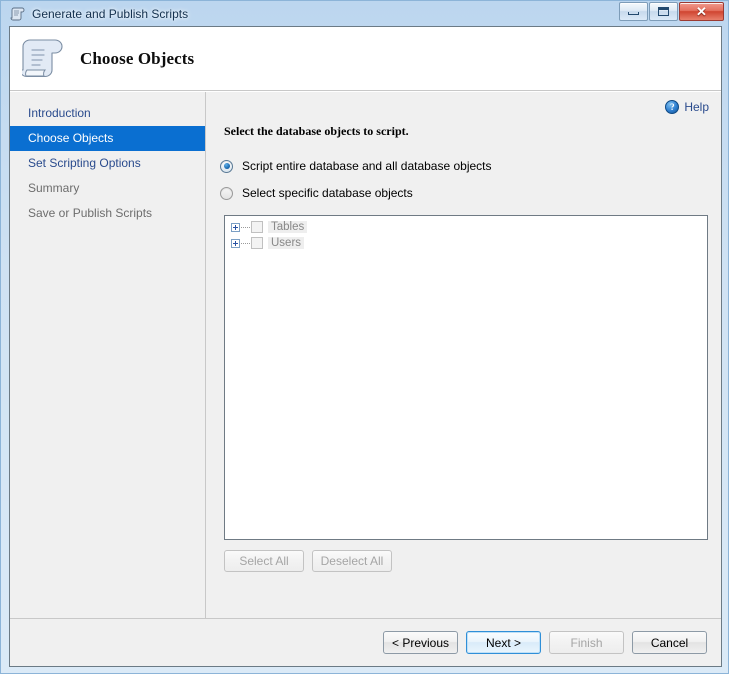 The width and height of the screenshot is (729, 674). I want to click on previous-button: < Previous, so click(420, 642).